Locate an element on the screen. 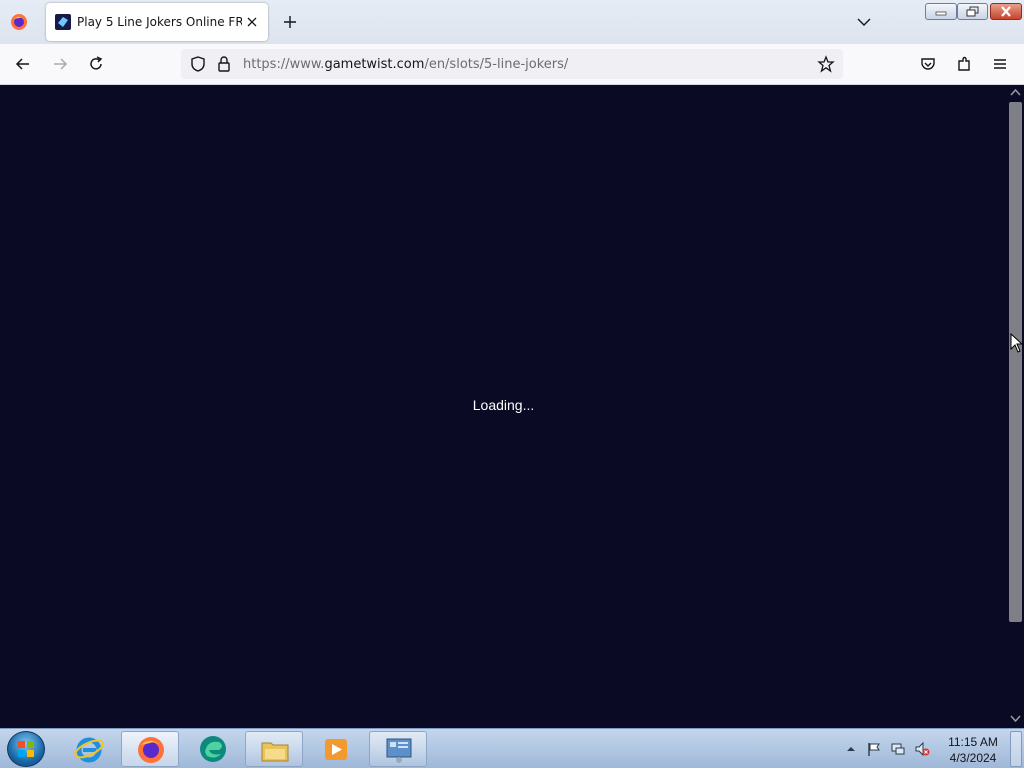 The width and height of the screenshot is (1024, 768). app-menu-icon is located at coordinates (1000, 64).